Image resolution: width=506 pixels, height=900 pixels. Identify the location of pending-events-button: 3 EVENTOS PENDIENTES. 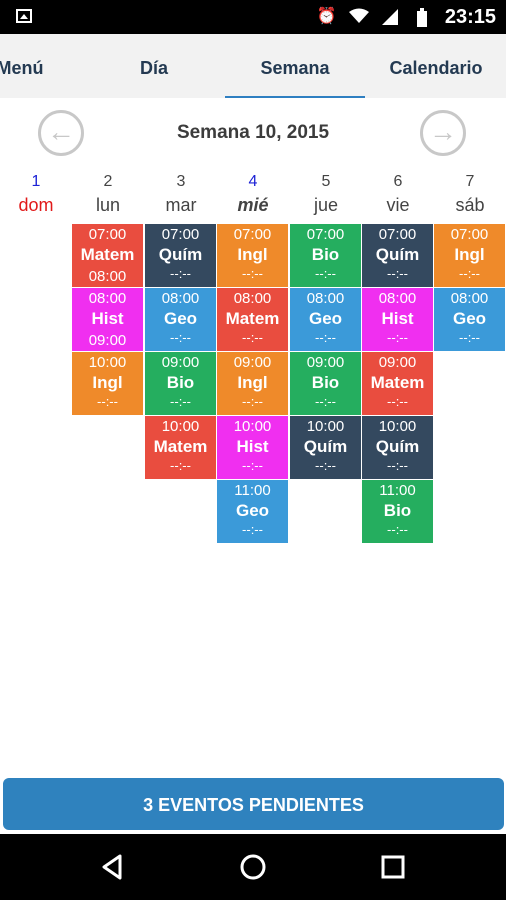
(253, 804).